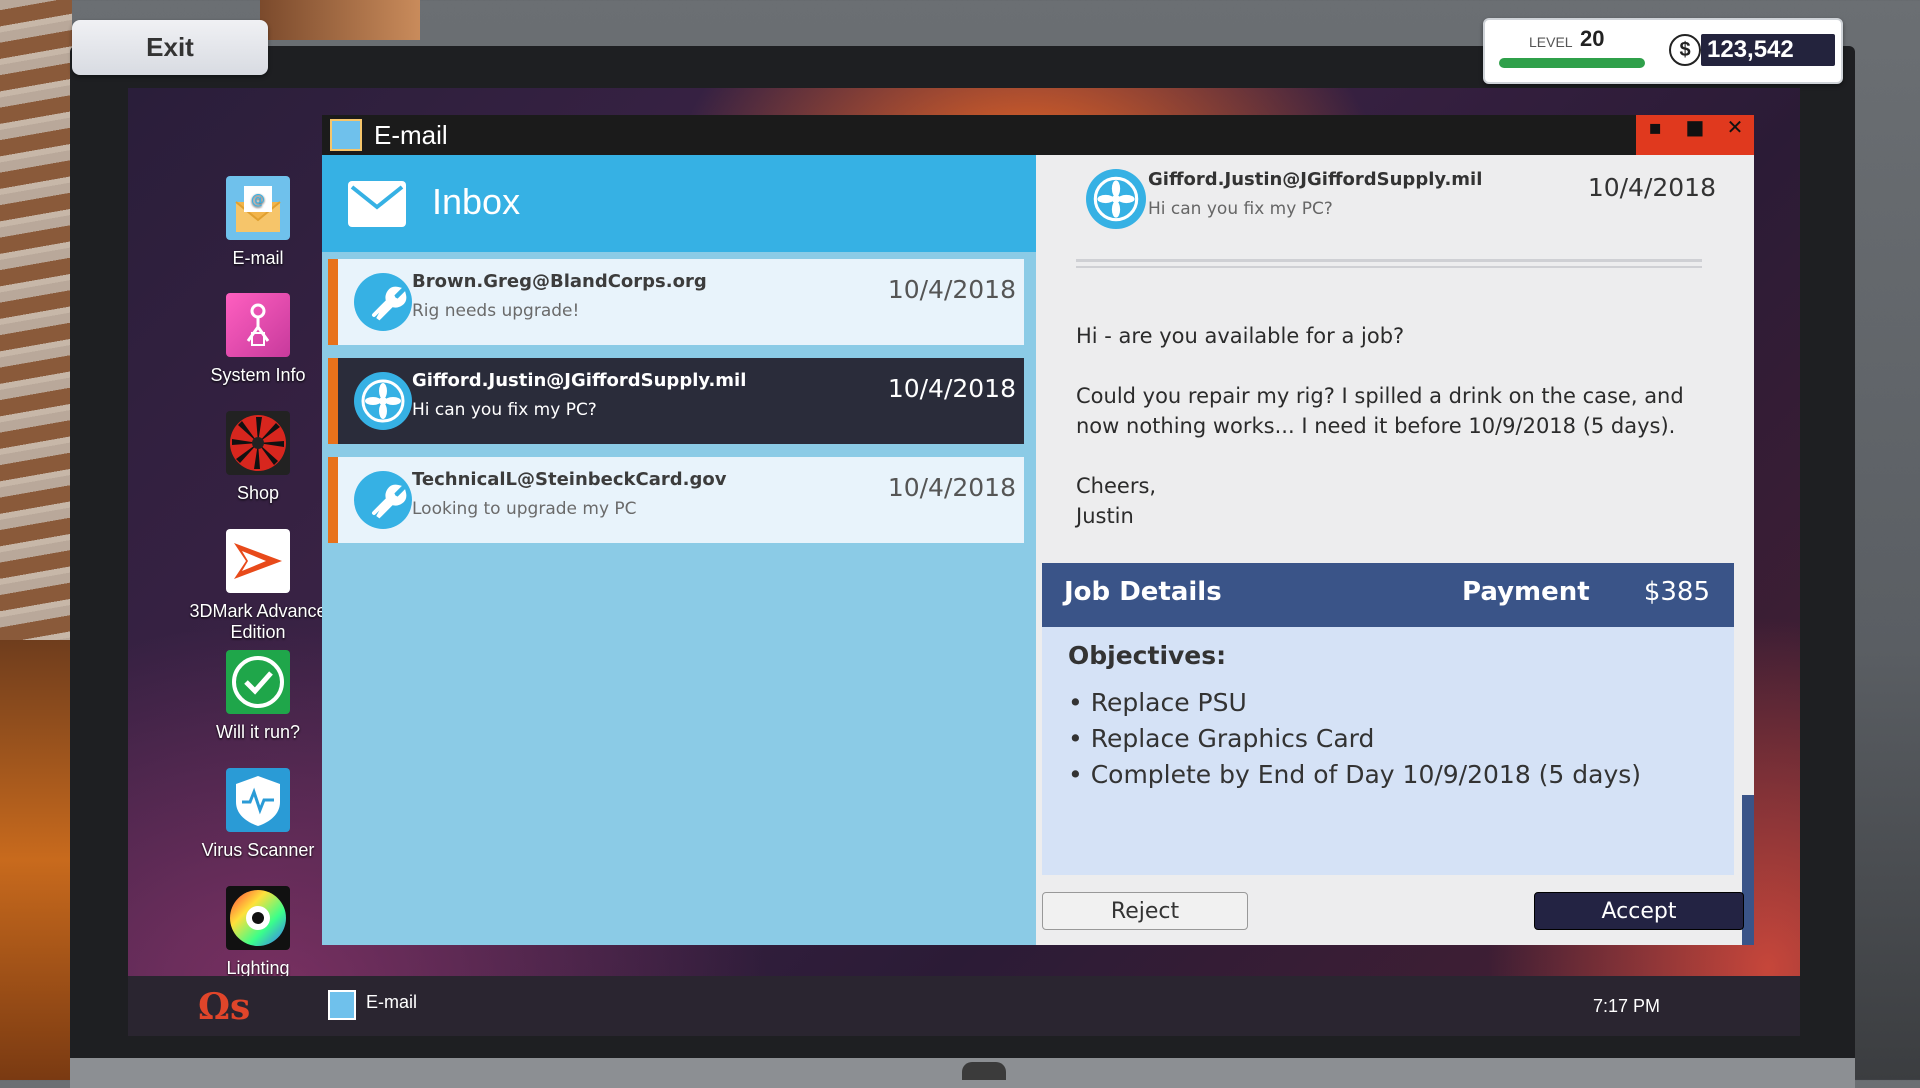  I want to click on objective-item: • Replace PSU, so click(1157, 702).